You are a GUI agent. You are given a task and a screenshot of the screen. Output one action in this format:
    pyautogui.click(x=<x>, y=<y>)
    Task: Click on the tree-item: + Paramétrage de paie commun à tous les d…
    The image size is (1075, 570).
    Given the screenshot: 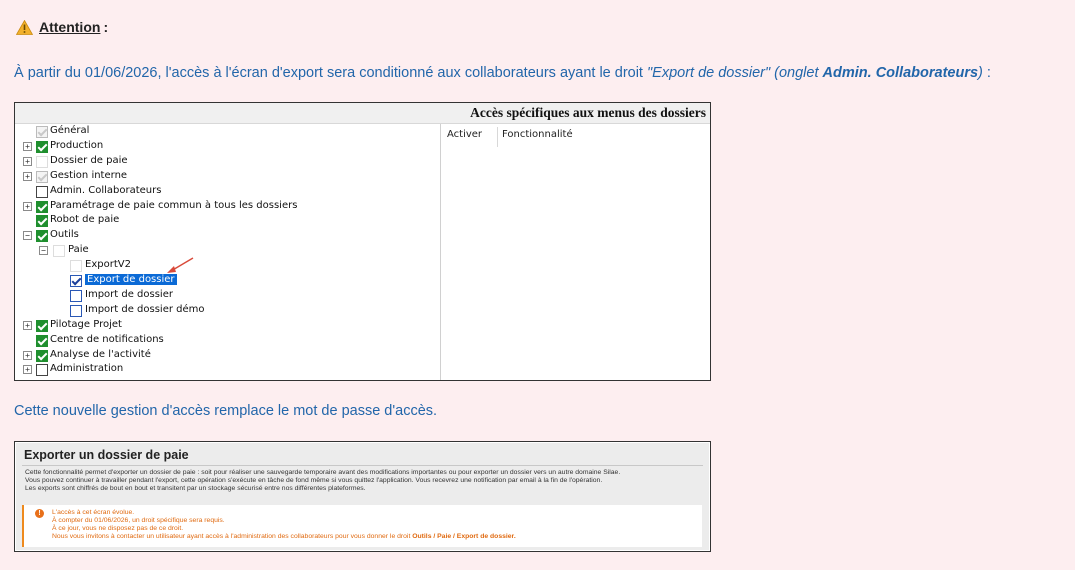 What is the action you would take?
    pyautogui.click(x=225, y=207)
    